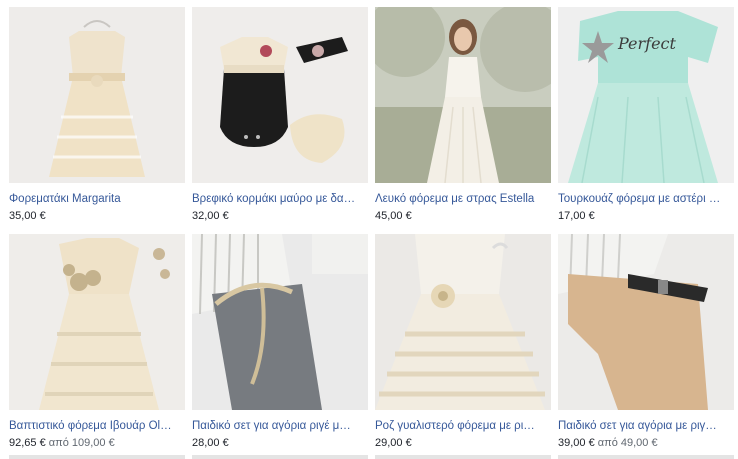  I want to click on product-title: Φορεματάκι Margarita, so click(97, 199).